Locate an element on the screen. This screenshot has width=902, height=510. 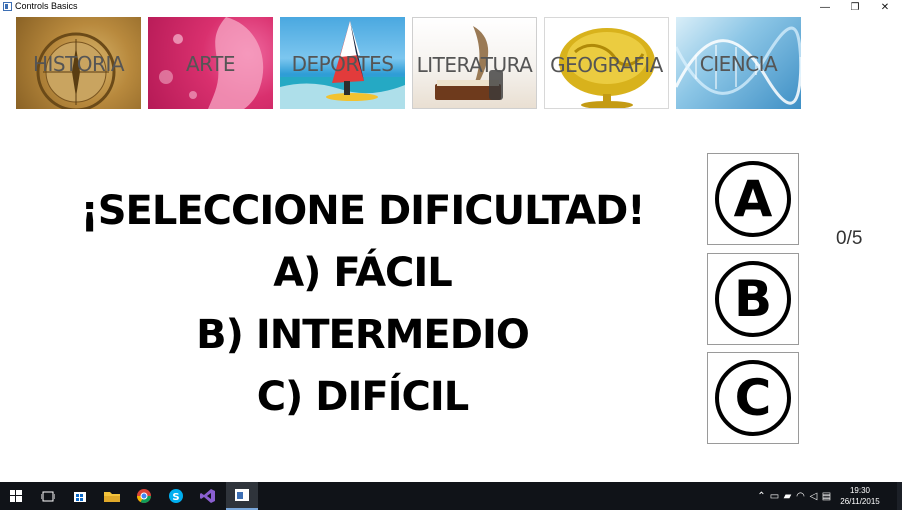
app-icon is located at coordinates (7, 6).